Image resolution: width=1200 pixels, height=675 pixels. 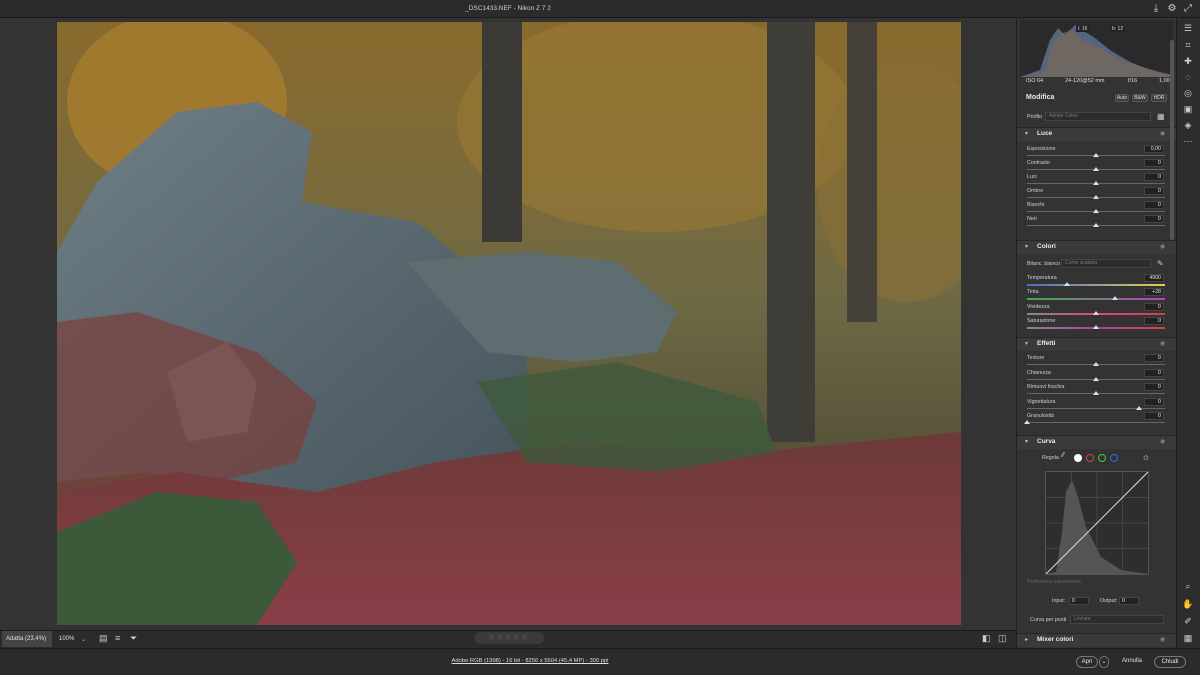 I want to click on snapshot-icon: ◈, so click(x=1188, y=125).